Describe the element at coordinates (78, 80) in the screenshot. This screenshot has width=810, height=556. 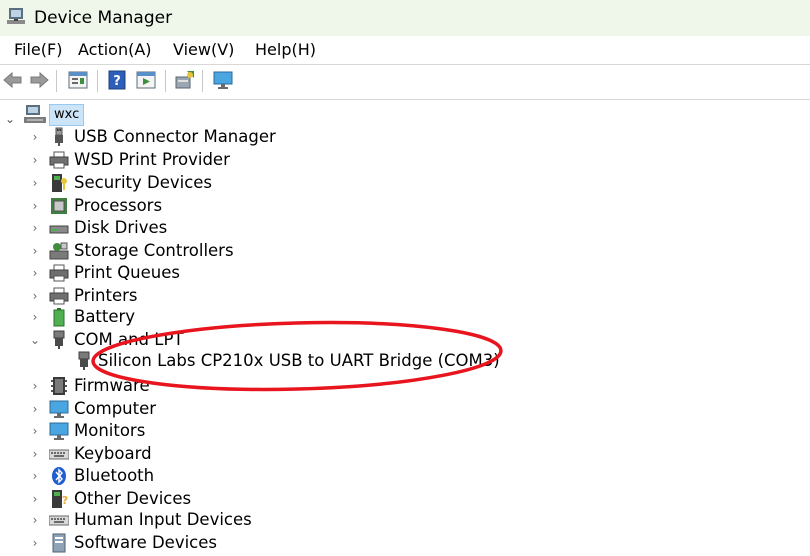
I see `properties-icon` at that location.